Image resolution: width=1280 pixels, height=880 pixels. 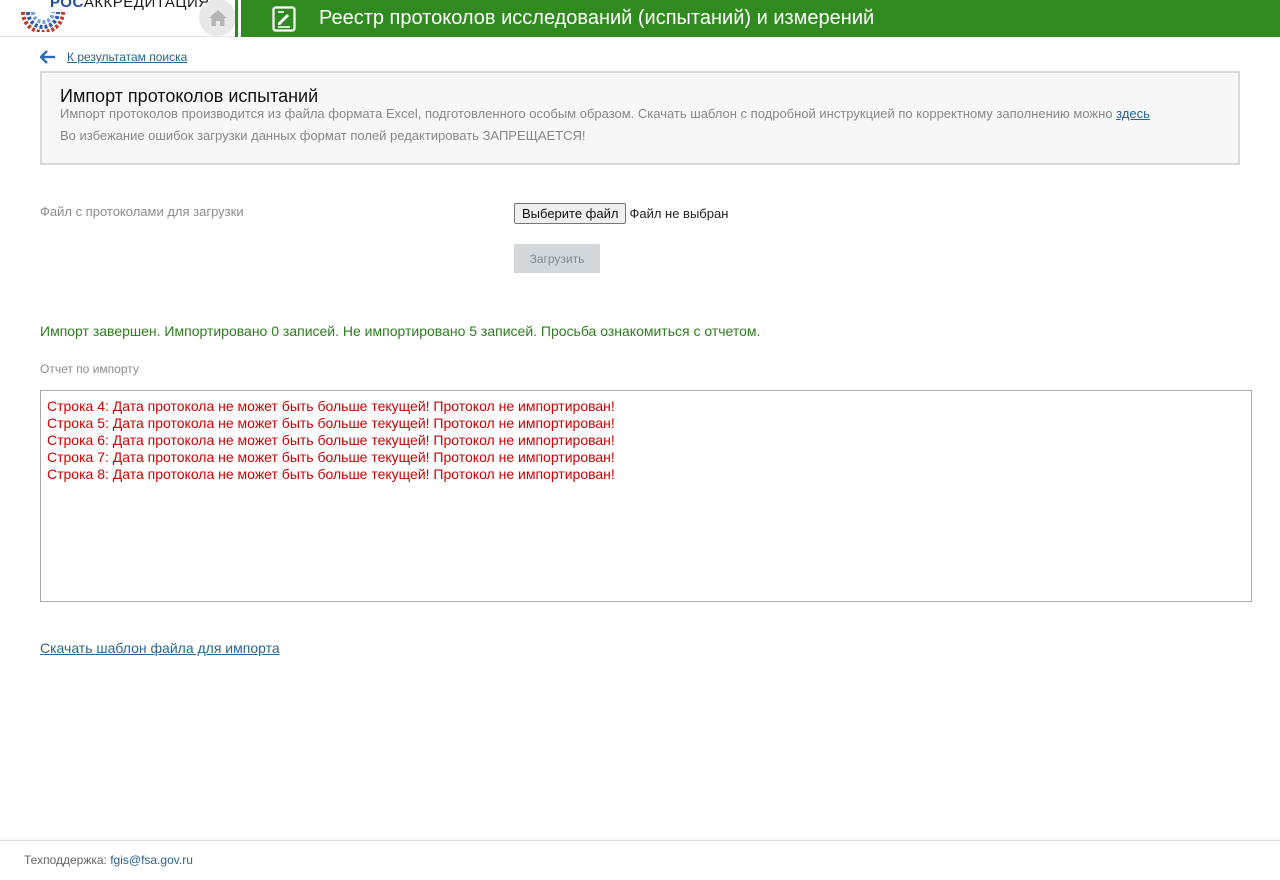 What do you see at coordinates (127, 57) in the screenshot?
I see `back-to-results-link: К результатам поиска` at bounding box center [127, 57].